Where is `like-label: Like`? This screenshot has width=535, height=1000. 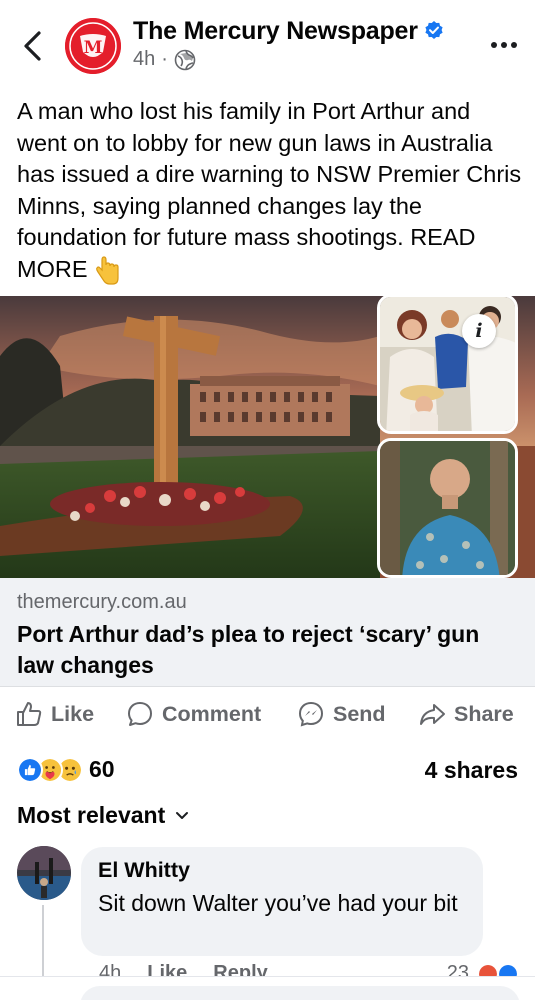 like-label: Like is located at coordinates (73, 713).